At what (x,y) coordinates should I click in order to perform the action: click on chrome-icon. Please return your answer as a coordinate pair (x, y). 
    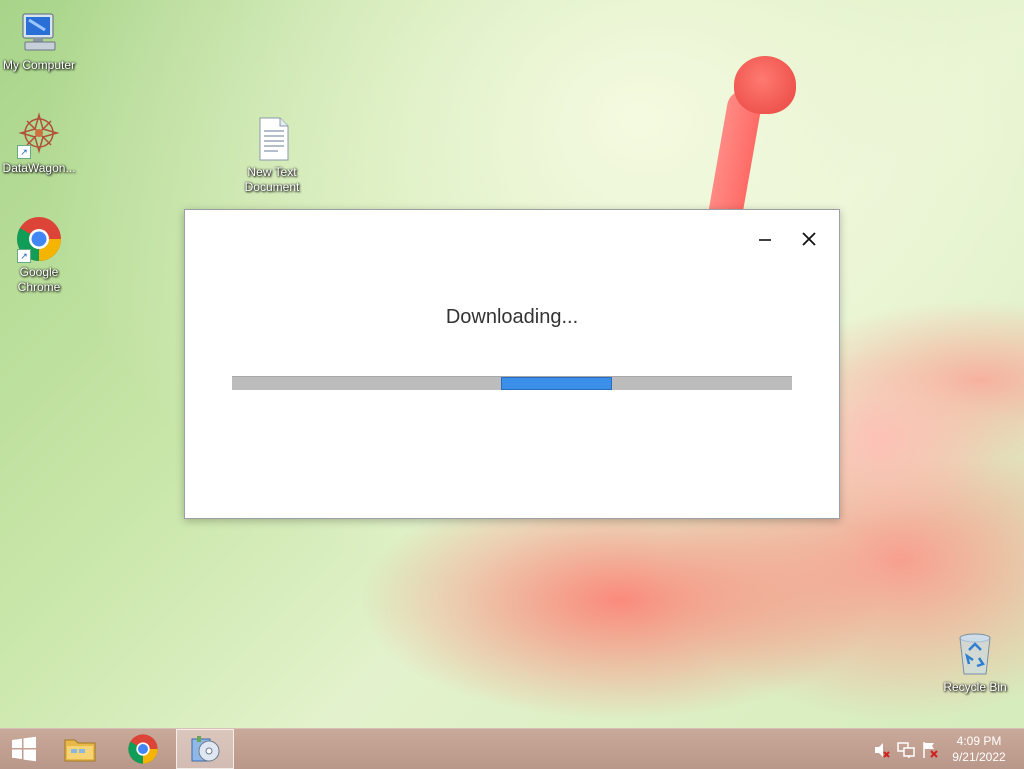
    Looking at the image, I should click on (143, 749).